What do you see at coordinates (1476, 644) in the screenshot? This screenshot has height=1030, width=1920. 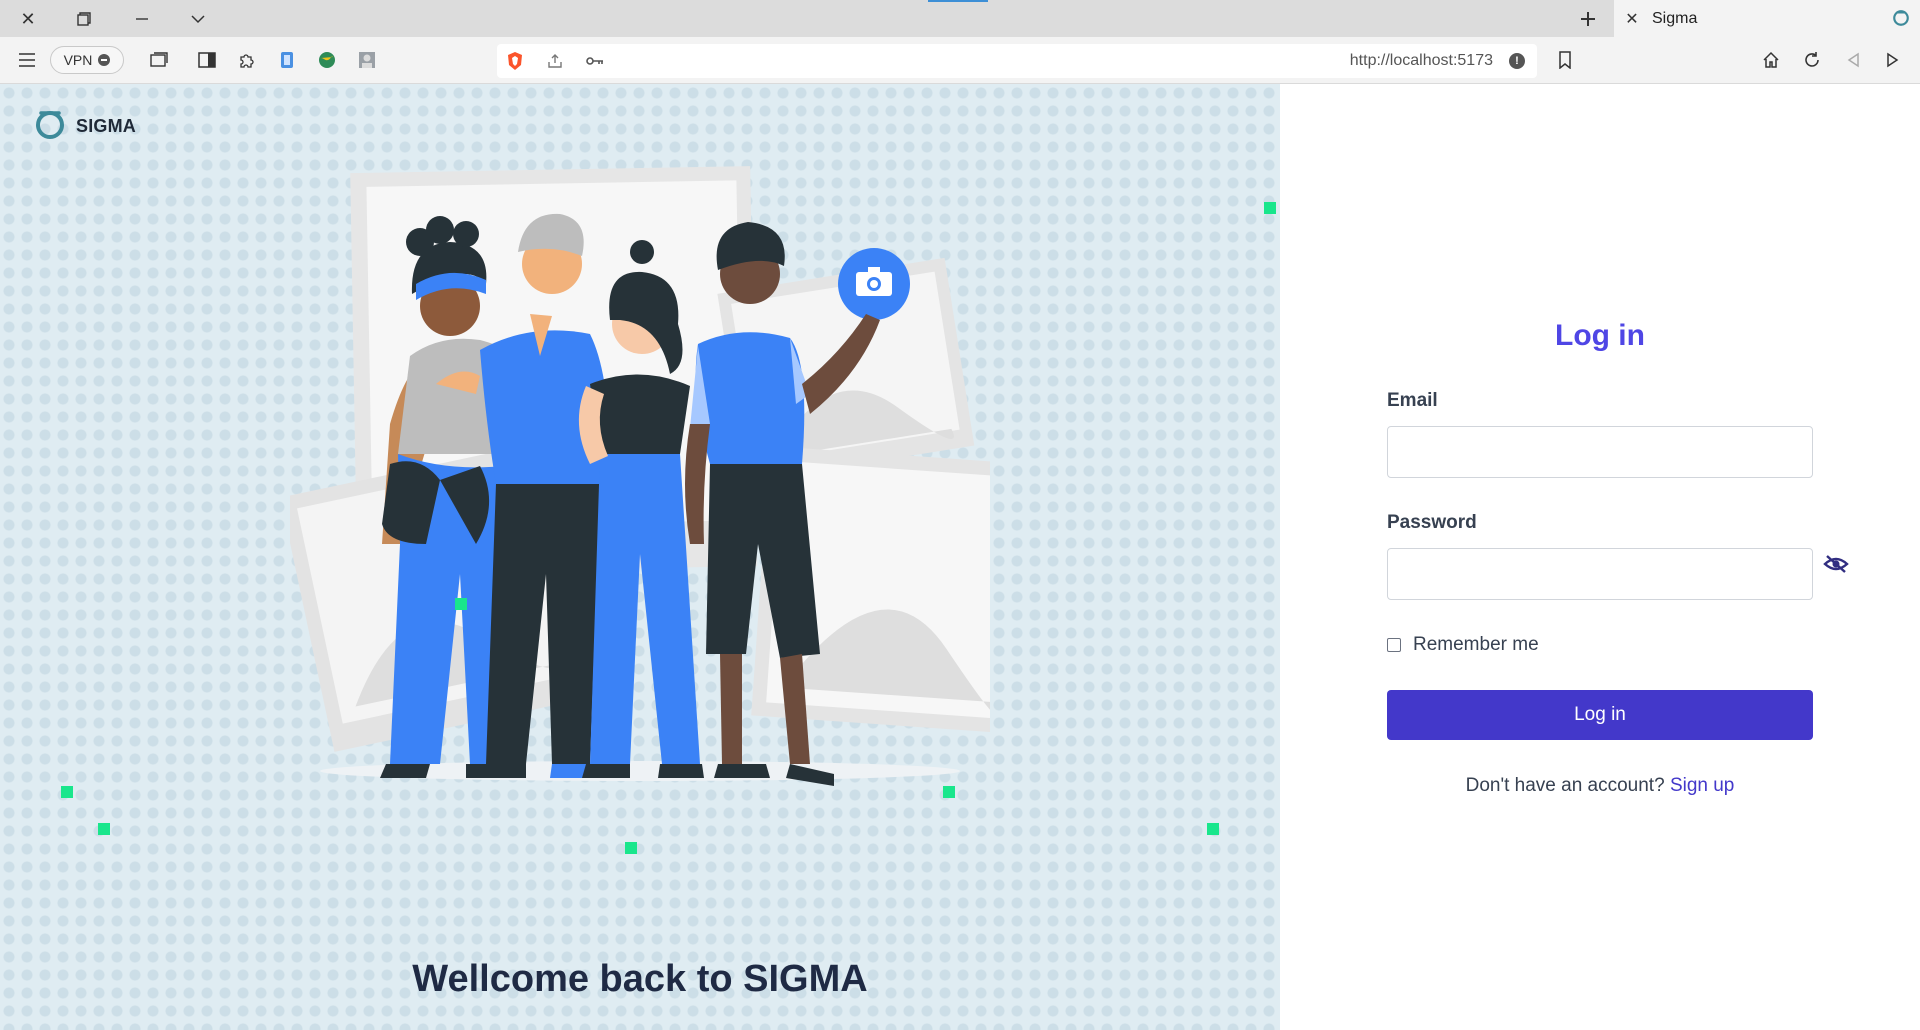 I see `remember-me-label: Remember me` at bounding box center [1476, 644].